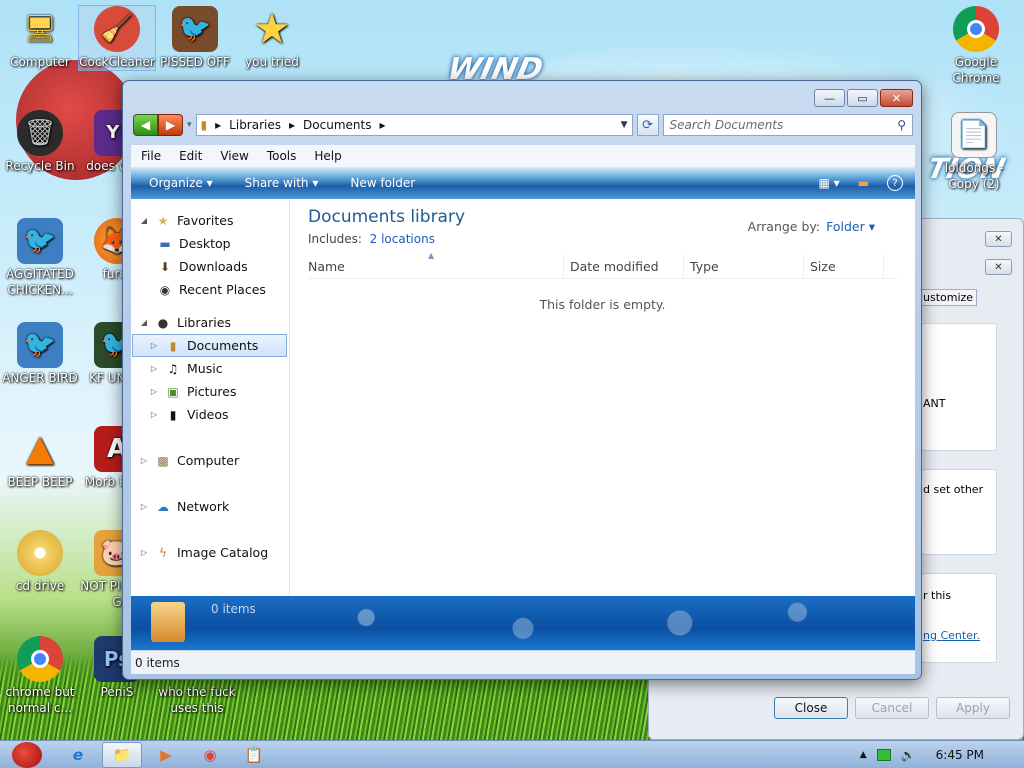 This screenshot has height=768, width=1024. Describe the element at coordinates (624, 266) in the screenshot. I see `column-date-modified: Date modified` at that location.